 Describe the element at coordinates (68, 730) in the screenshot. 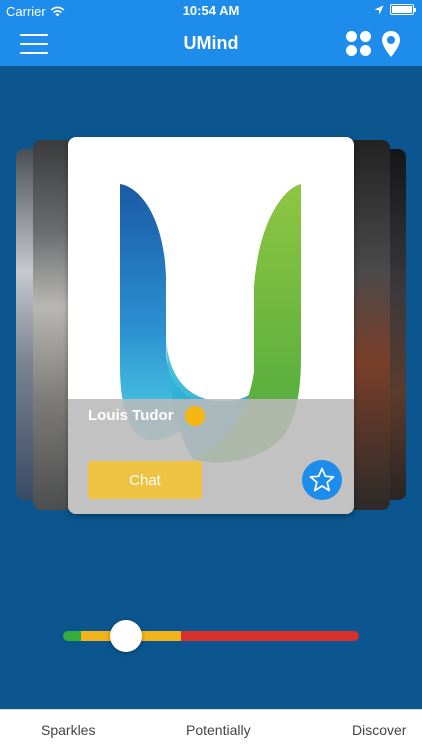

I see `tab-sparkles: Sparkles` at that location.